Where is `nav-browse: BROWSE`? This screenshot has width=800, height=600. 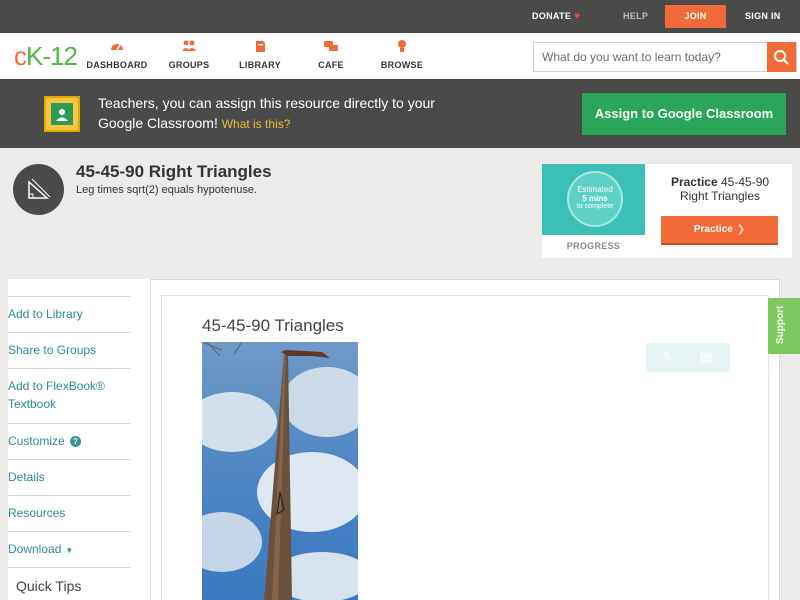 nav-browse: BROWSE is located at coordinates (402, 54).